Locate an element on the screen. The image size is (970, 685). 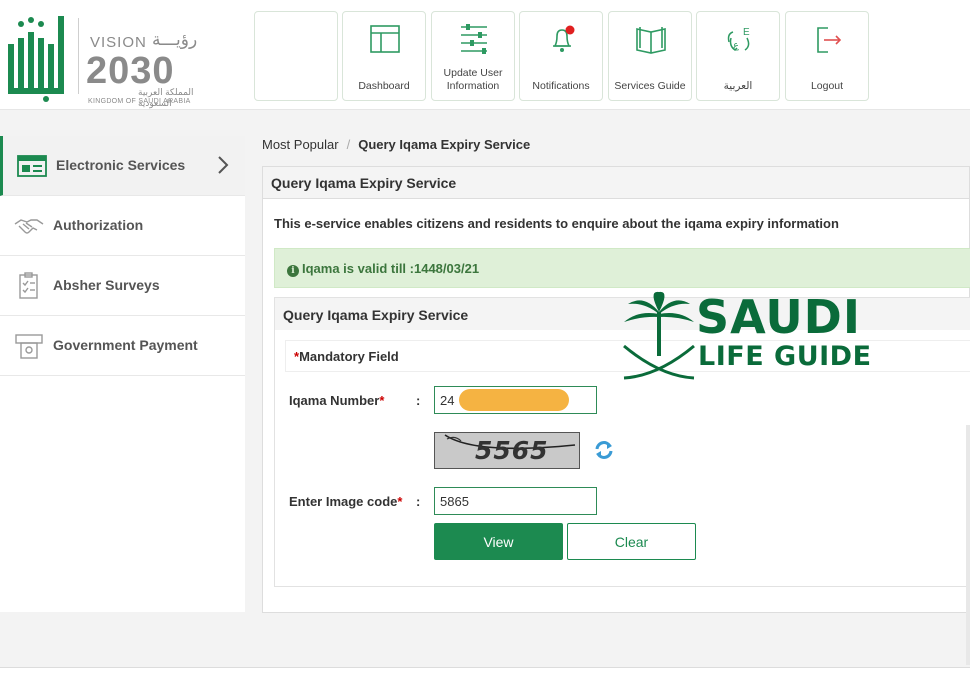
image-code-label: Enter Image code* is located at coordinates (345, 501).